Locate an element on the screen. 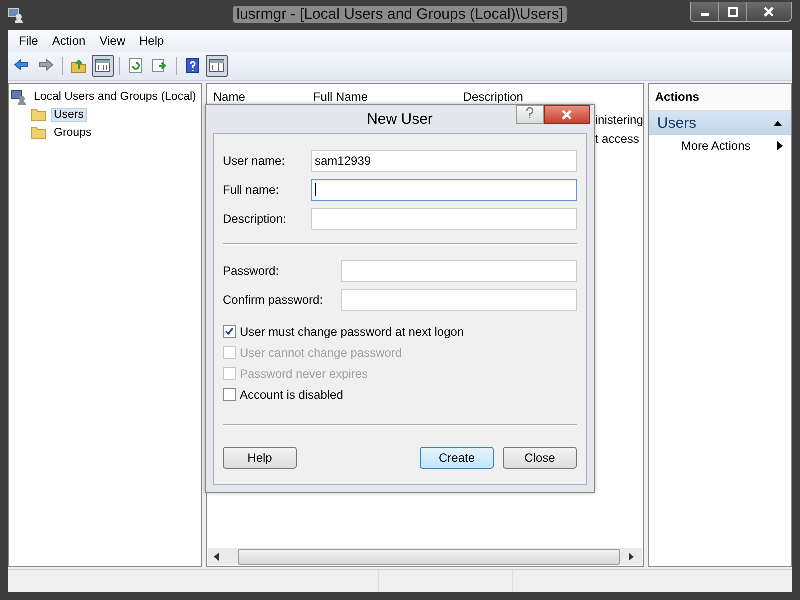  field-label: Password: is located at coordinates (251, 271).